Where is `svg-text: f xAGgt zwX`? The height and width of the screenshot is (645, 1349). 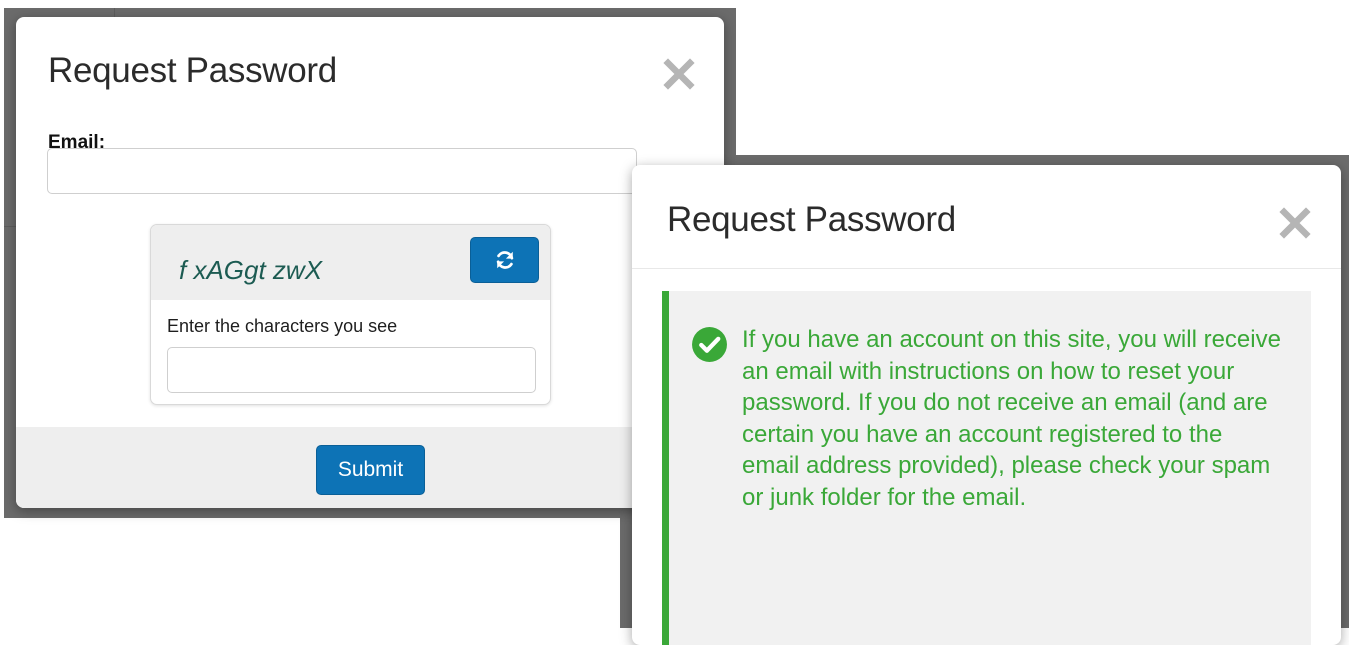
svg-text: f xAGgt zwX is located at coordinates (251, 270).